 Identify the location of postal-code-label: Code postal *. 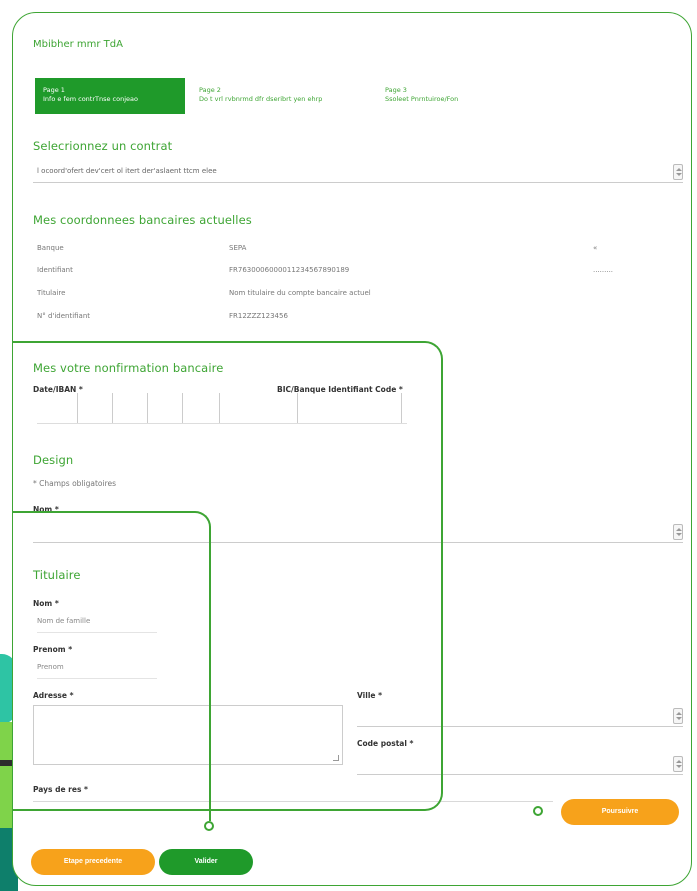
(385, 743).